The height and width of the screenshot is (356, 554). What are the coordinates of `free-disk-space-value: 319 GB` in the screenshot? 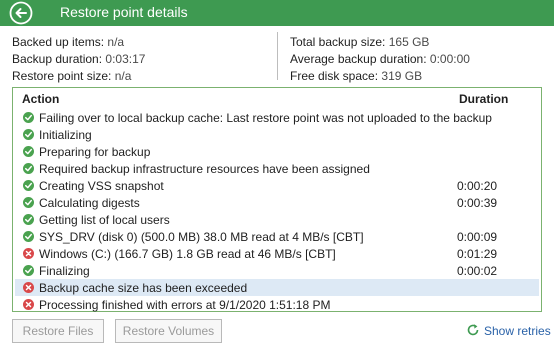 It's located at (402, 76).